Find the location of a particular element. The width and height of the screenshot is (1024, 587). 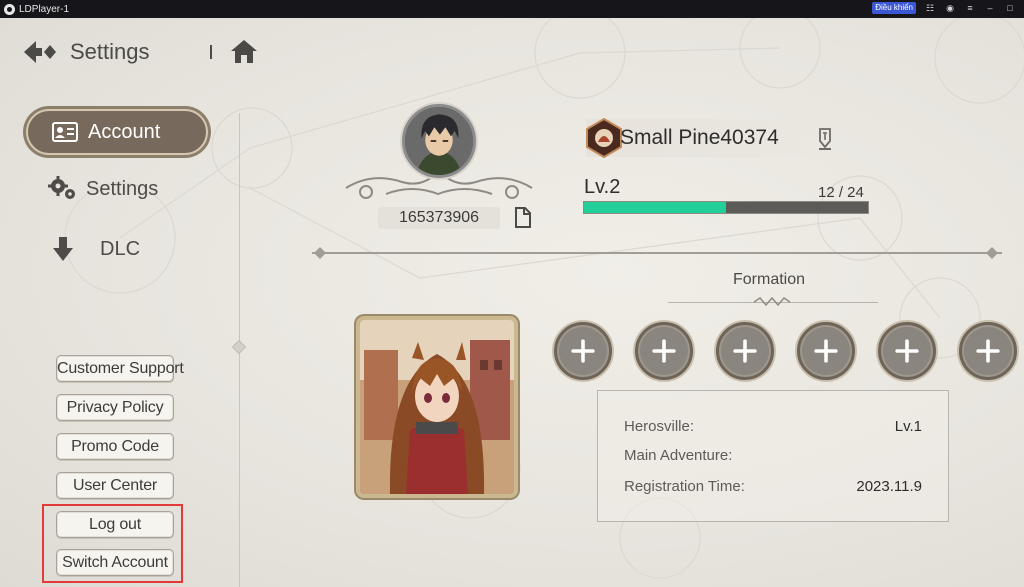

sidebar-item-account: Account is located at coordinates (117, 132).